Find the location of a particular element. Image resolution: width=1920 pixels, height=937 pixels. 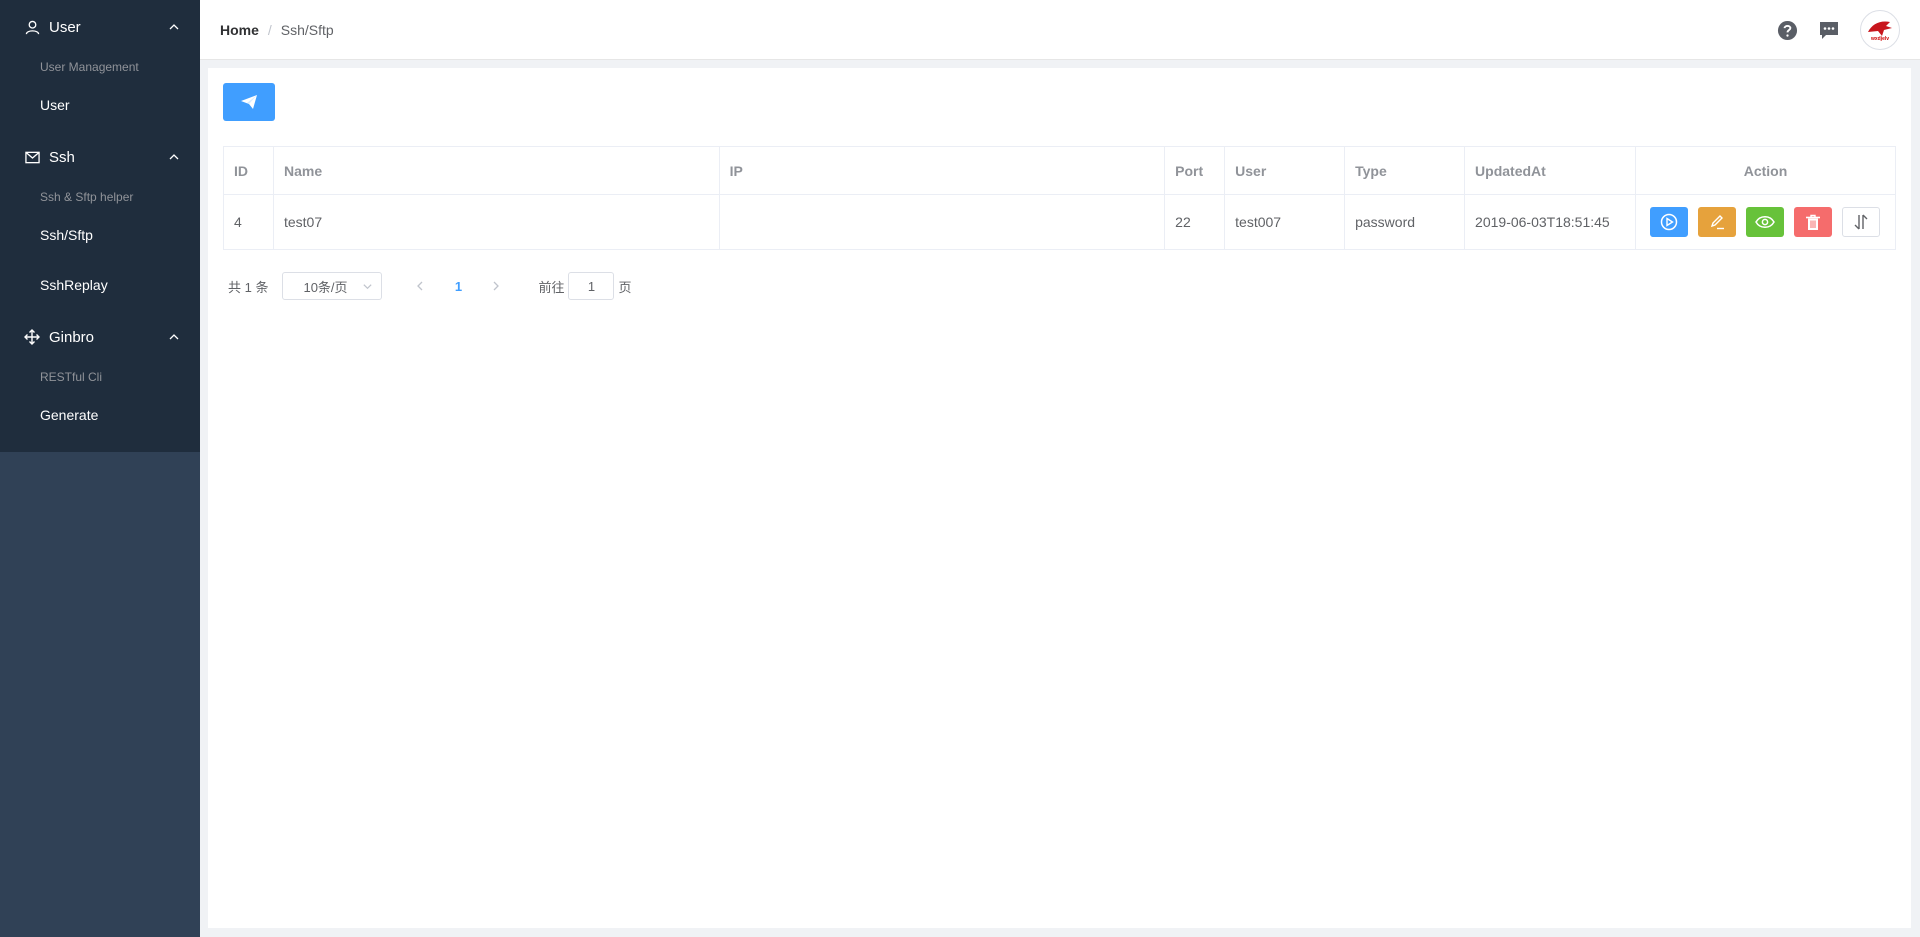

menu-group-user: User is located at coordinates (100, 27).